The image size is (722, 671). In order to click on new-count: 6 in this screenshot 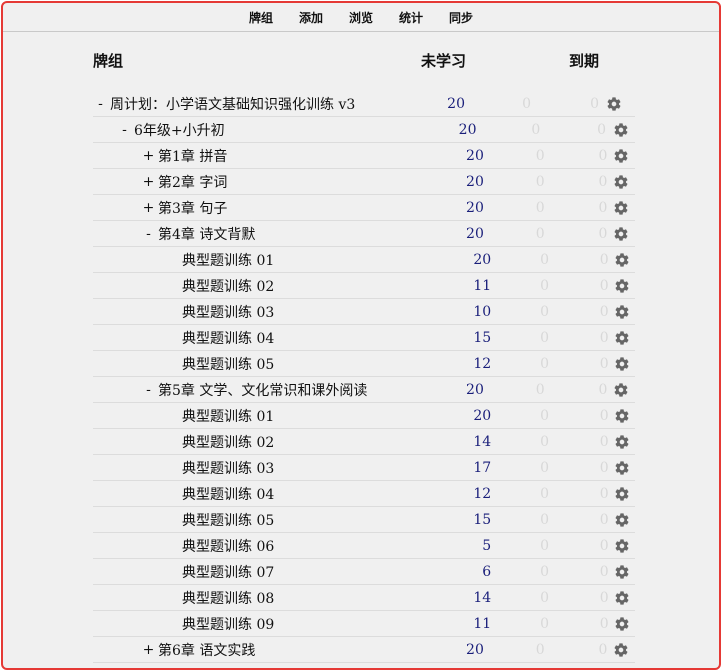, I will do `click(487, 571)`.